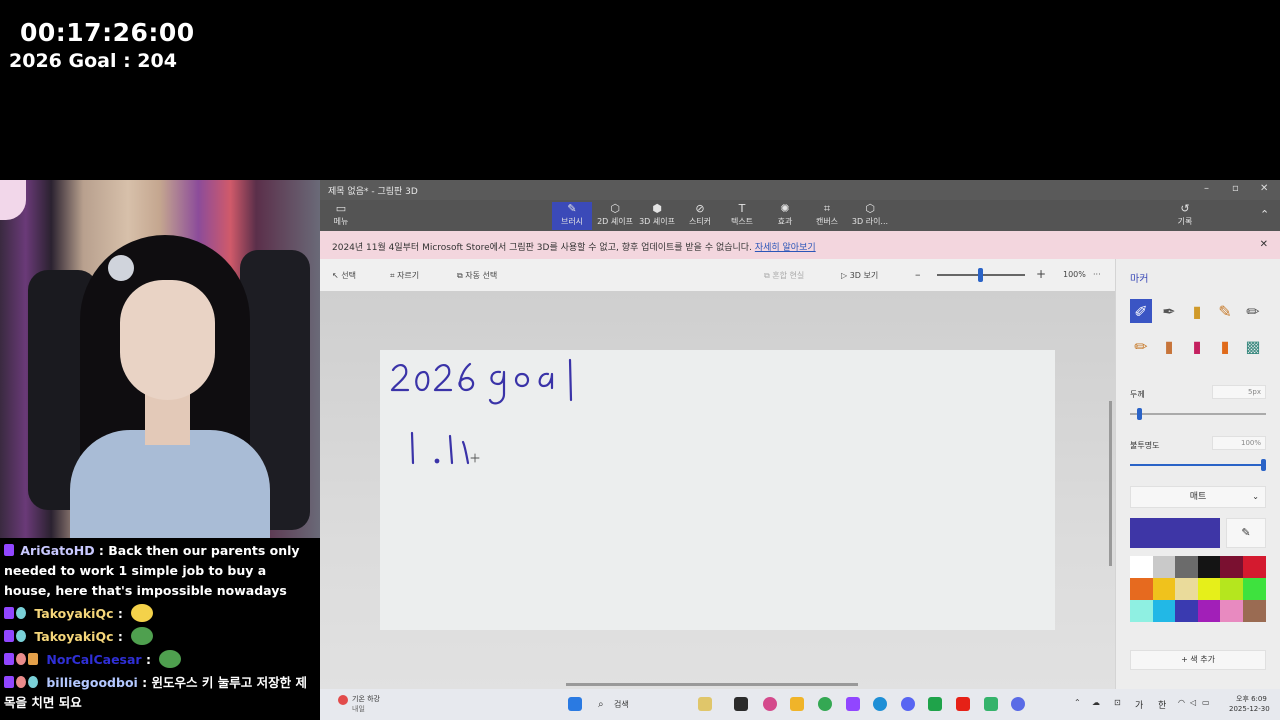 The height and width of the screenshot is (720, 1280). I want to click on more-options-button: ···, so click(1097, 274).